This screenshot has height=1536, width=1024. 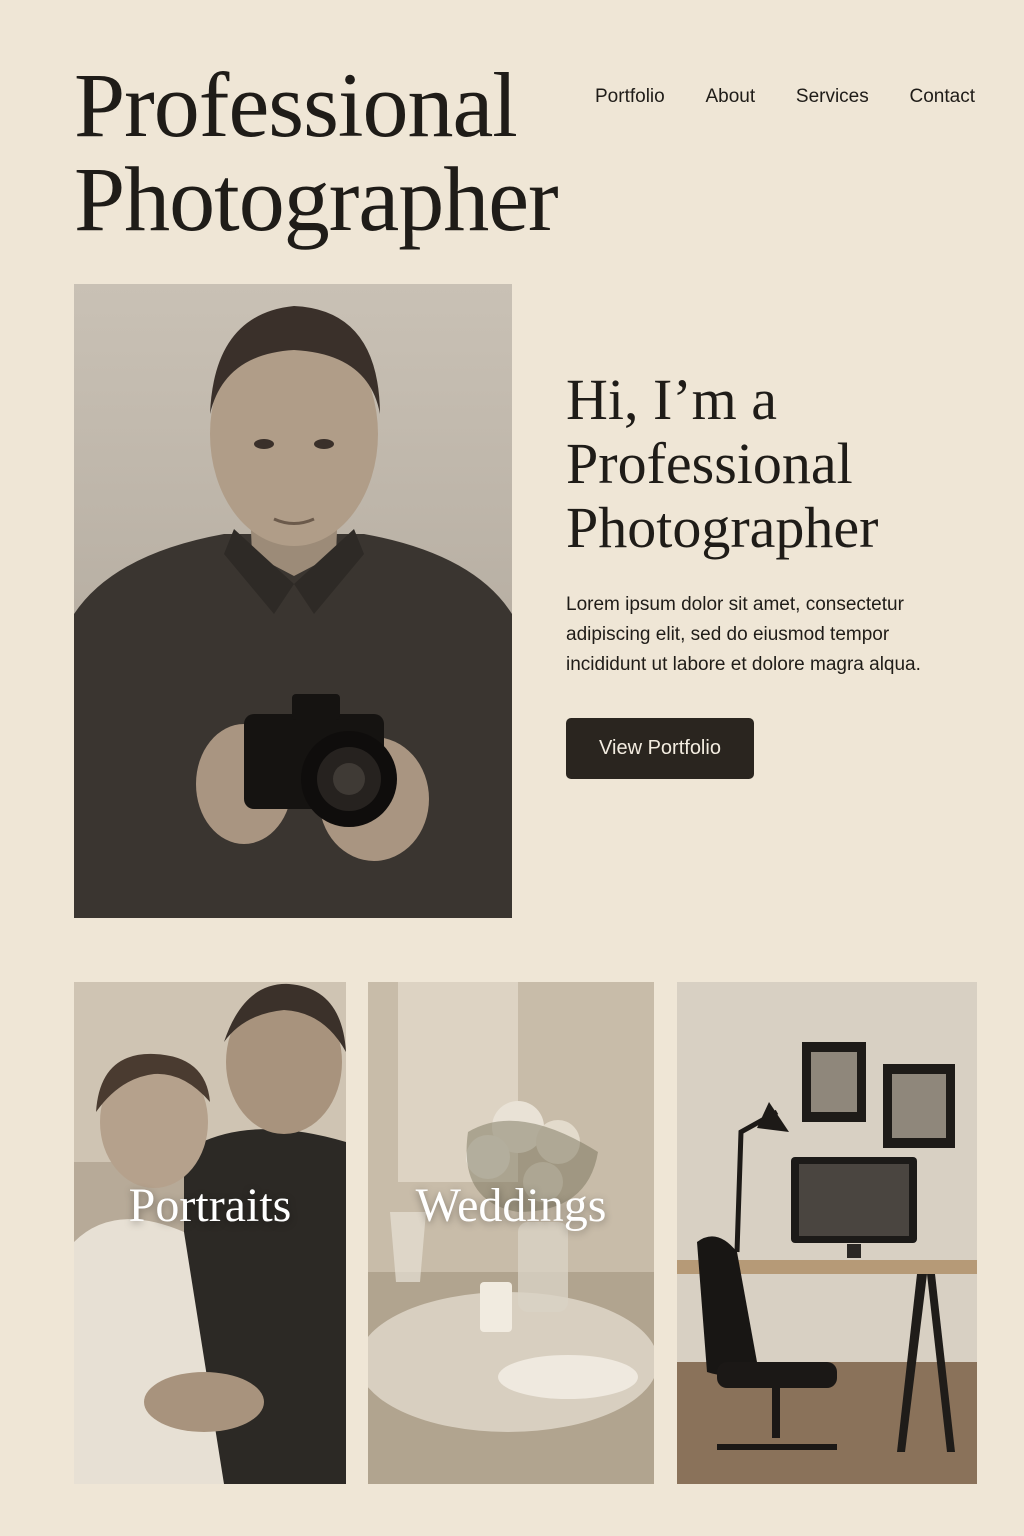 What do you see at coordinates (630, 97) in the screenshot?
I see `nav-portfolio: Portfolio` at bounding box center [630, 97].